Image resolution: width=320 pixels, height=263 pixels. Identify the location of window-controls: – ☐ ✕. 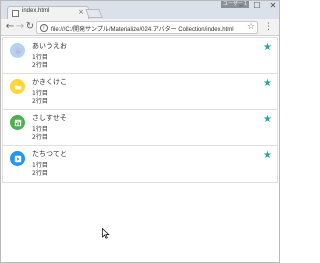
(257, 6).